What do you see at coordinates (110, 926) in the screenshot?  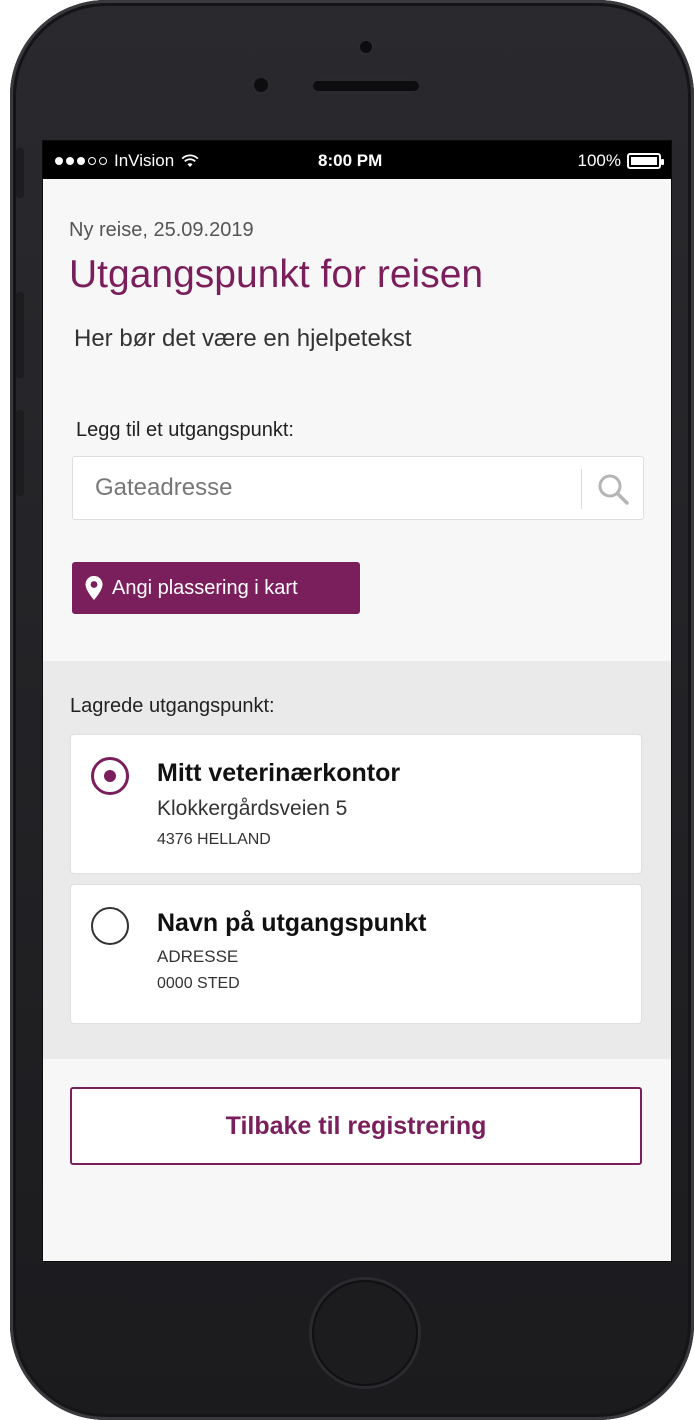 I see `radio-unselected` at bounding box center [110, 926].